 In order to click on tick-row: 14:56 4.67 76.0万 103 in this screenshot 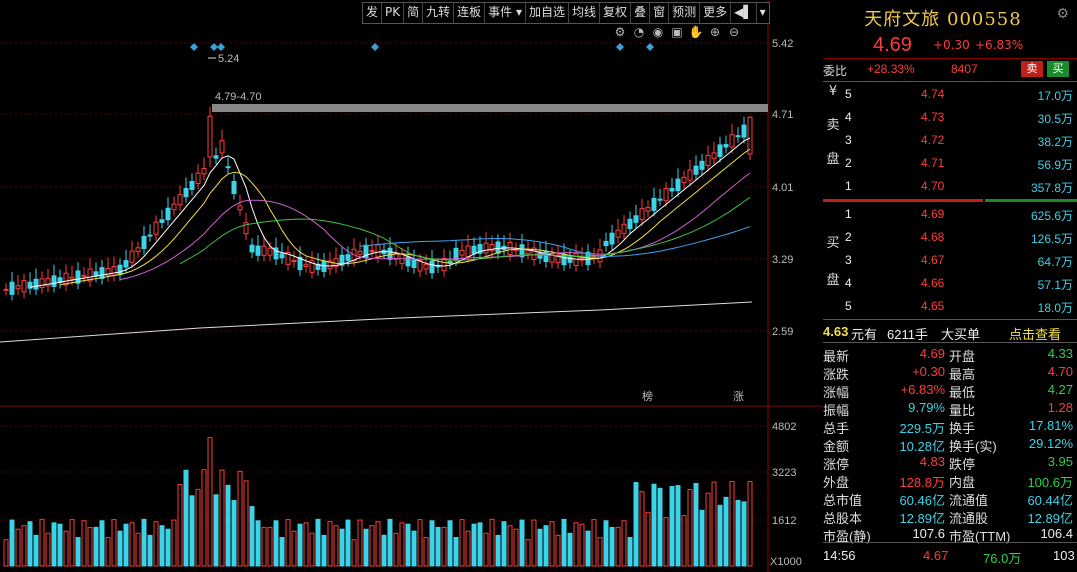, I will do `click(950, 556)`.